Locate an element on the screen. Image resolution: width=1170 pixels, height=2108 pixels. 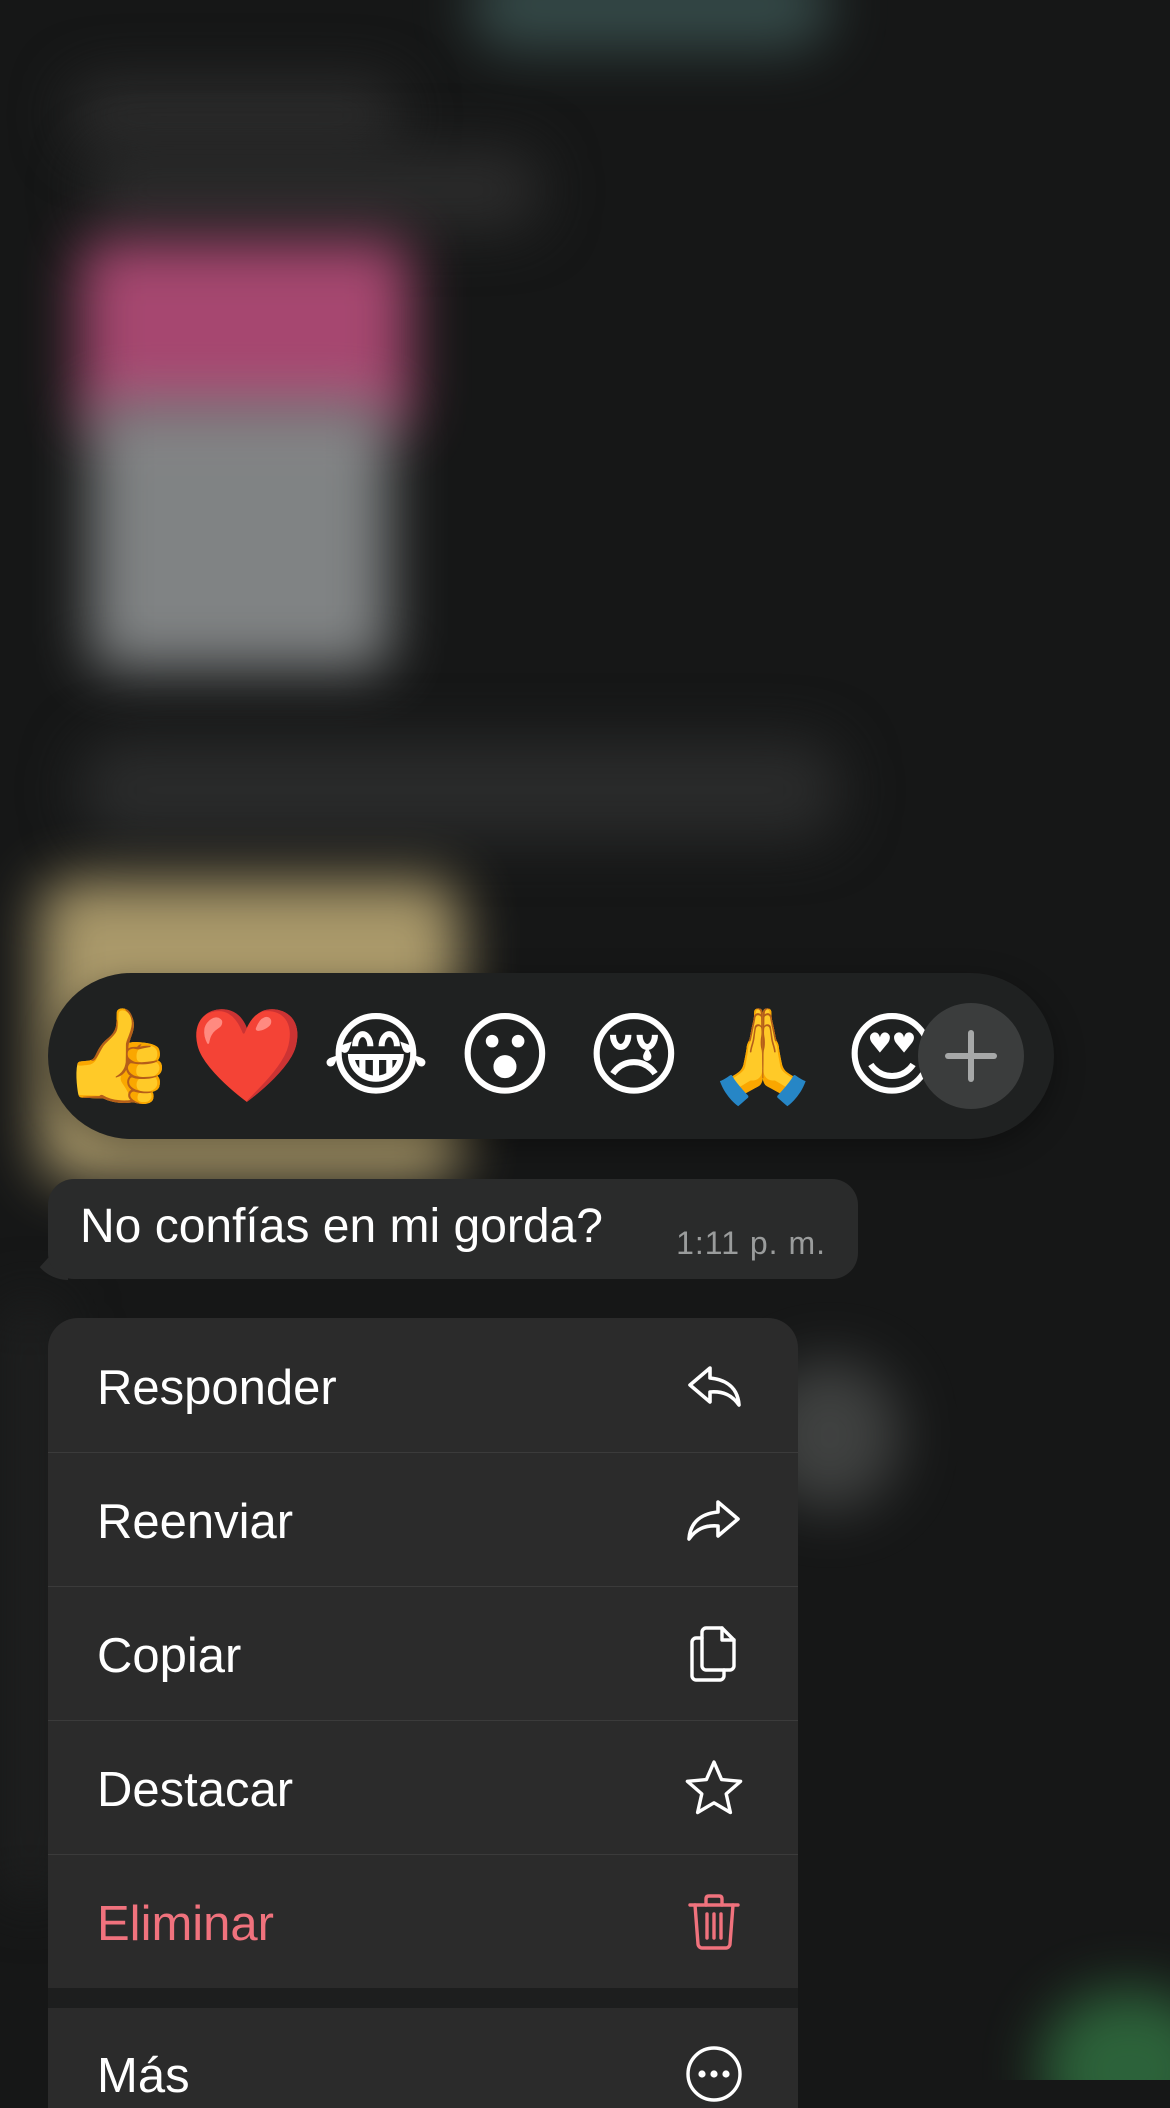
menu-section-divider is located at coordinates (423, 1998).